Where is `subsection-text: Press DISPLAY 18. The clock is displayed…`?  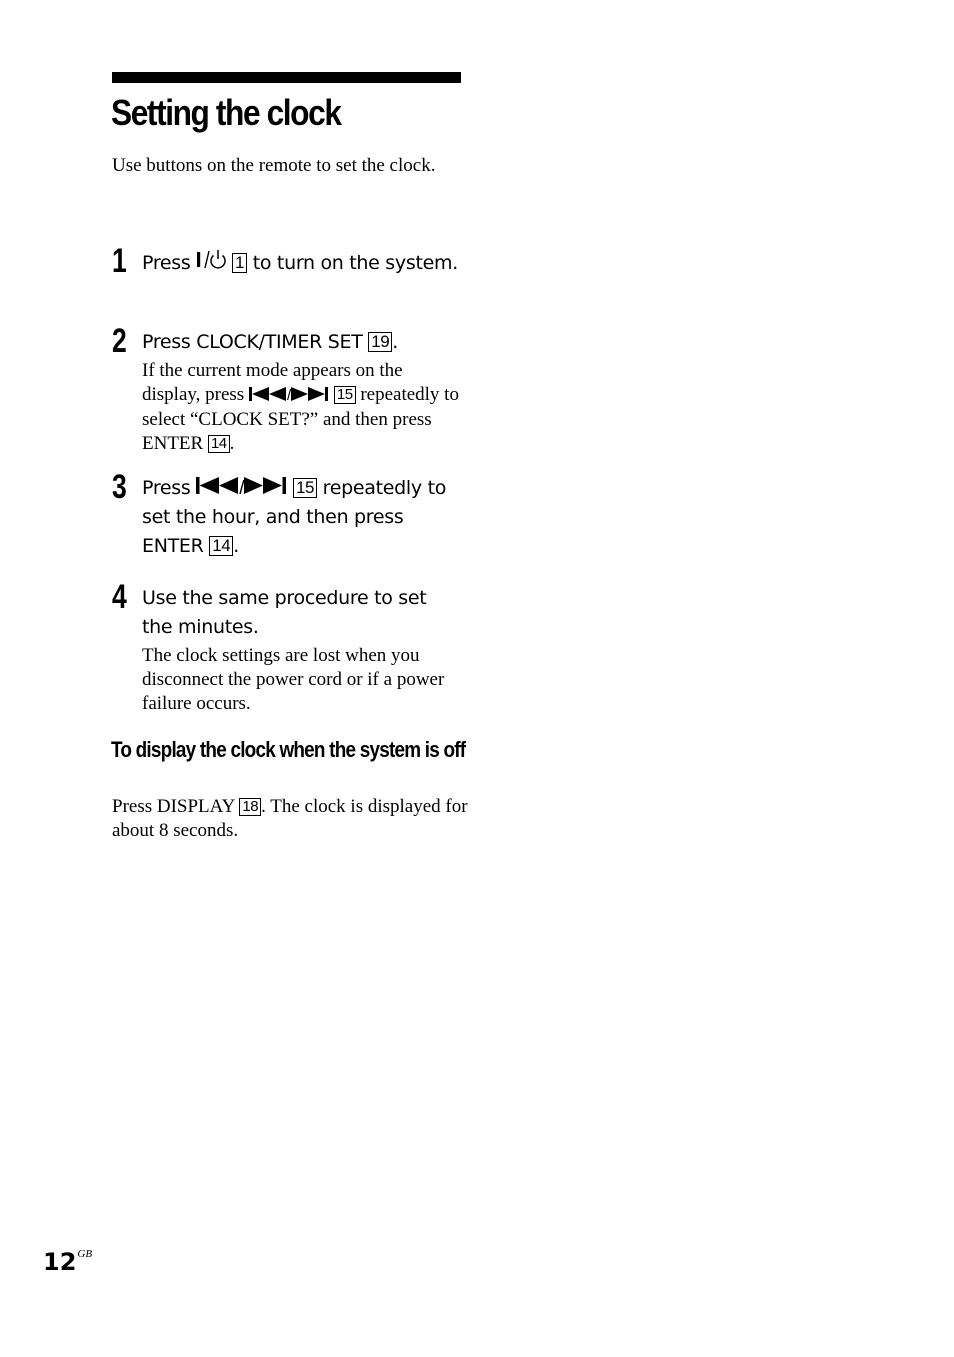 subsection-text: Press DISPLAY 18. The clock is displayed… is located at coordinates (292, 819).